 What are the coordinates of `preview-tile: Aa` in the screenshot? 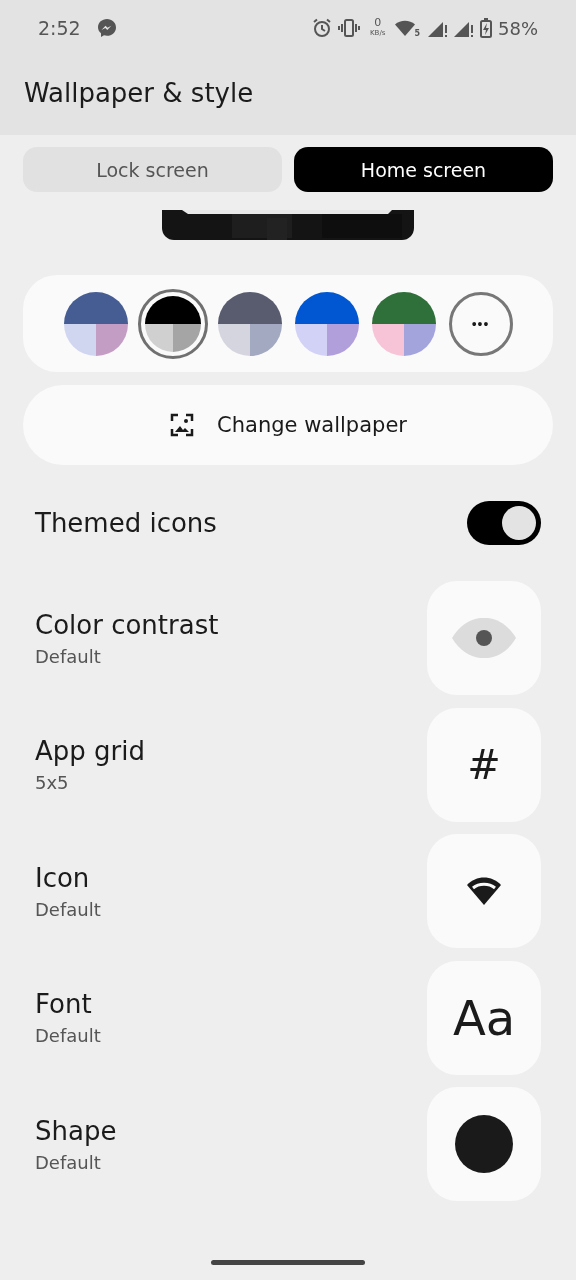 It's located at (484, 1017).